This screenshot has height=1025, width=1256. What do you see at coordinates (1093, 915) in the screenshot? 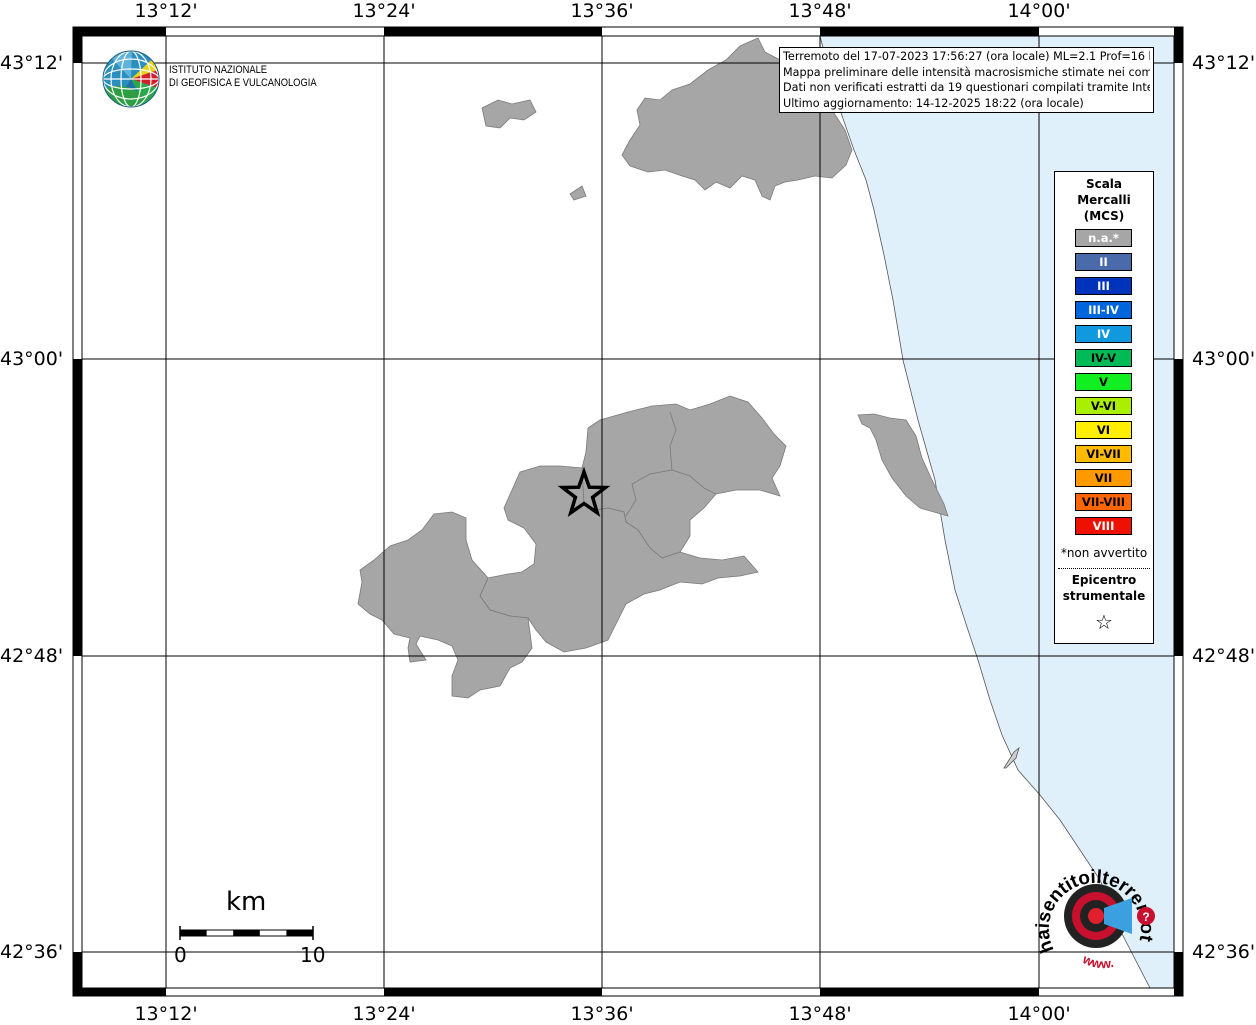
I see `hai-sentito-logo: haisentitoilterremoto.it www. ?` at bounding box center [1093, 915].